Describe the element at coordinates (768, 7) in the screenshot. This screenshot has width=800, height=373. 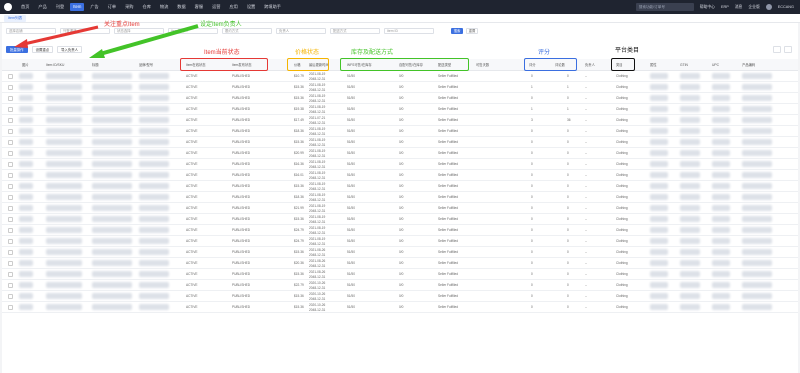
I see `avatar` at that location.